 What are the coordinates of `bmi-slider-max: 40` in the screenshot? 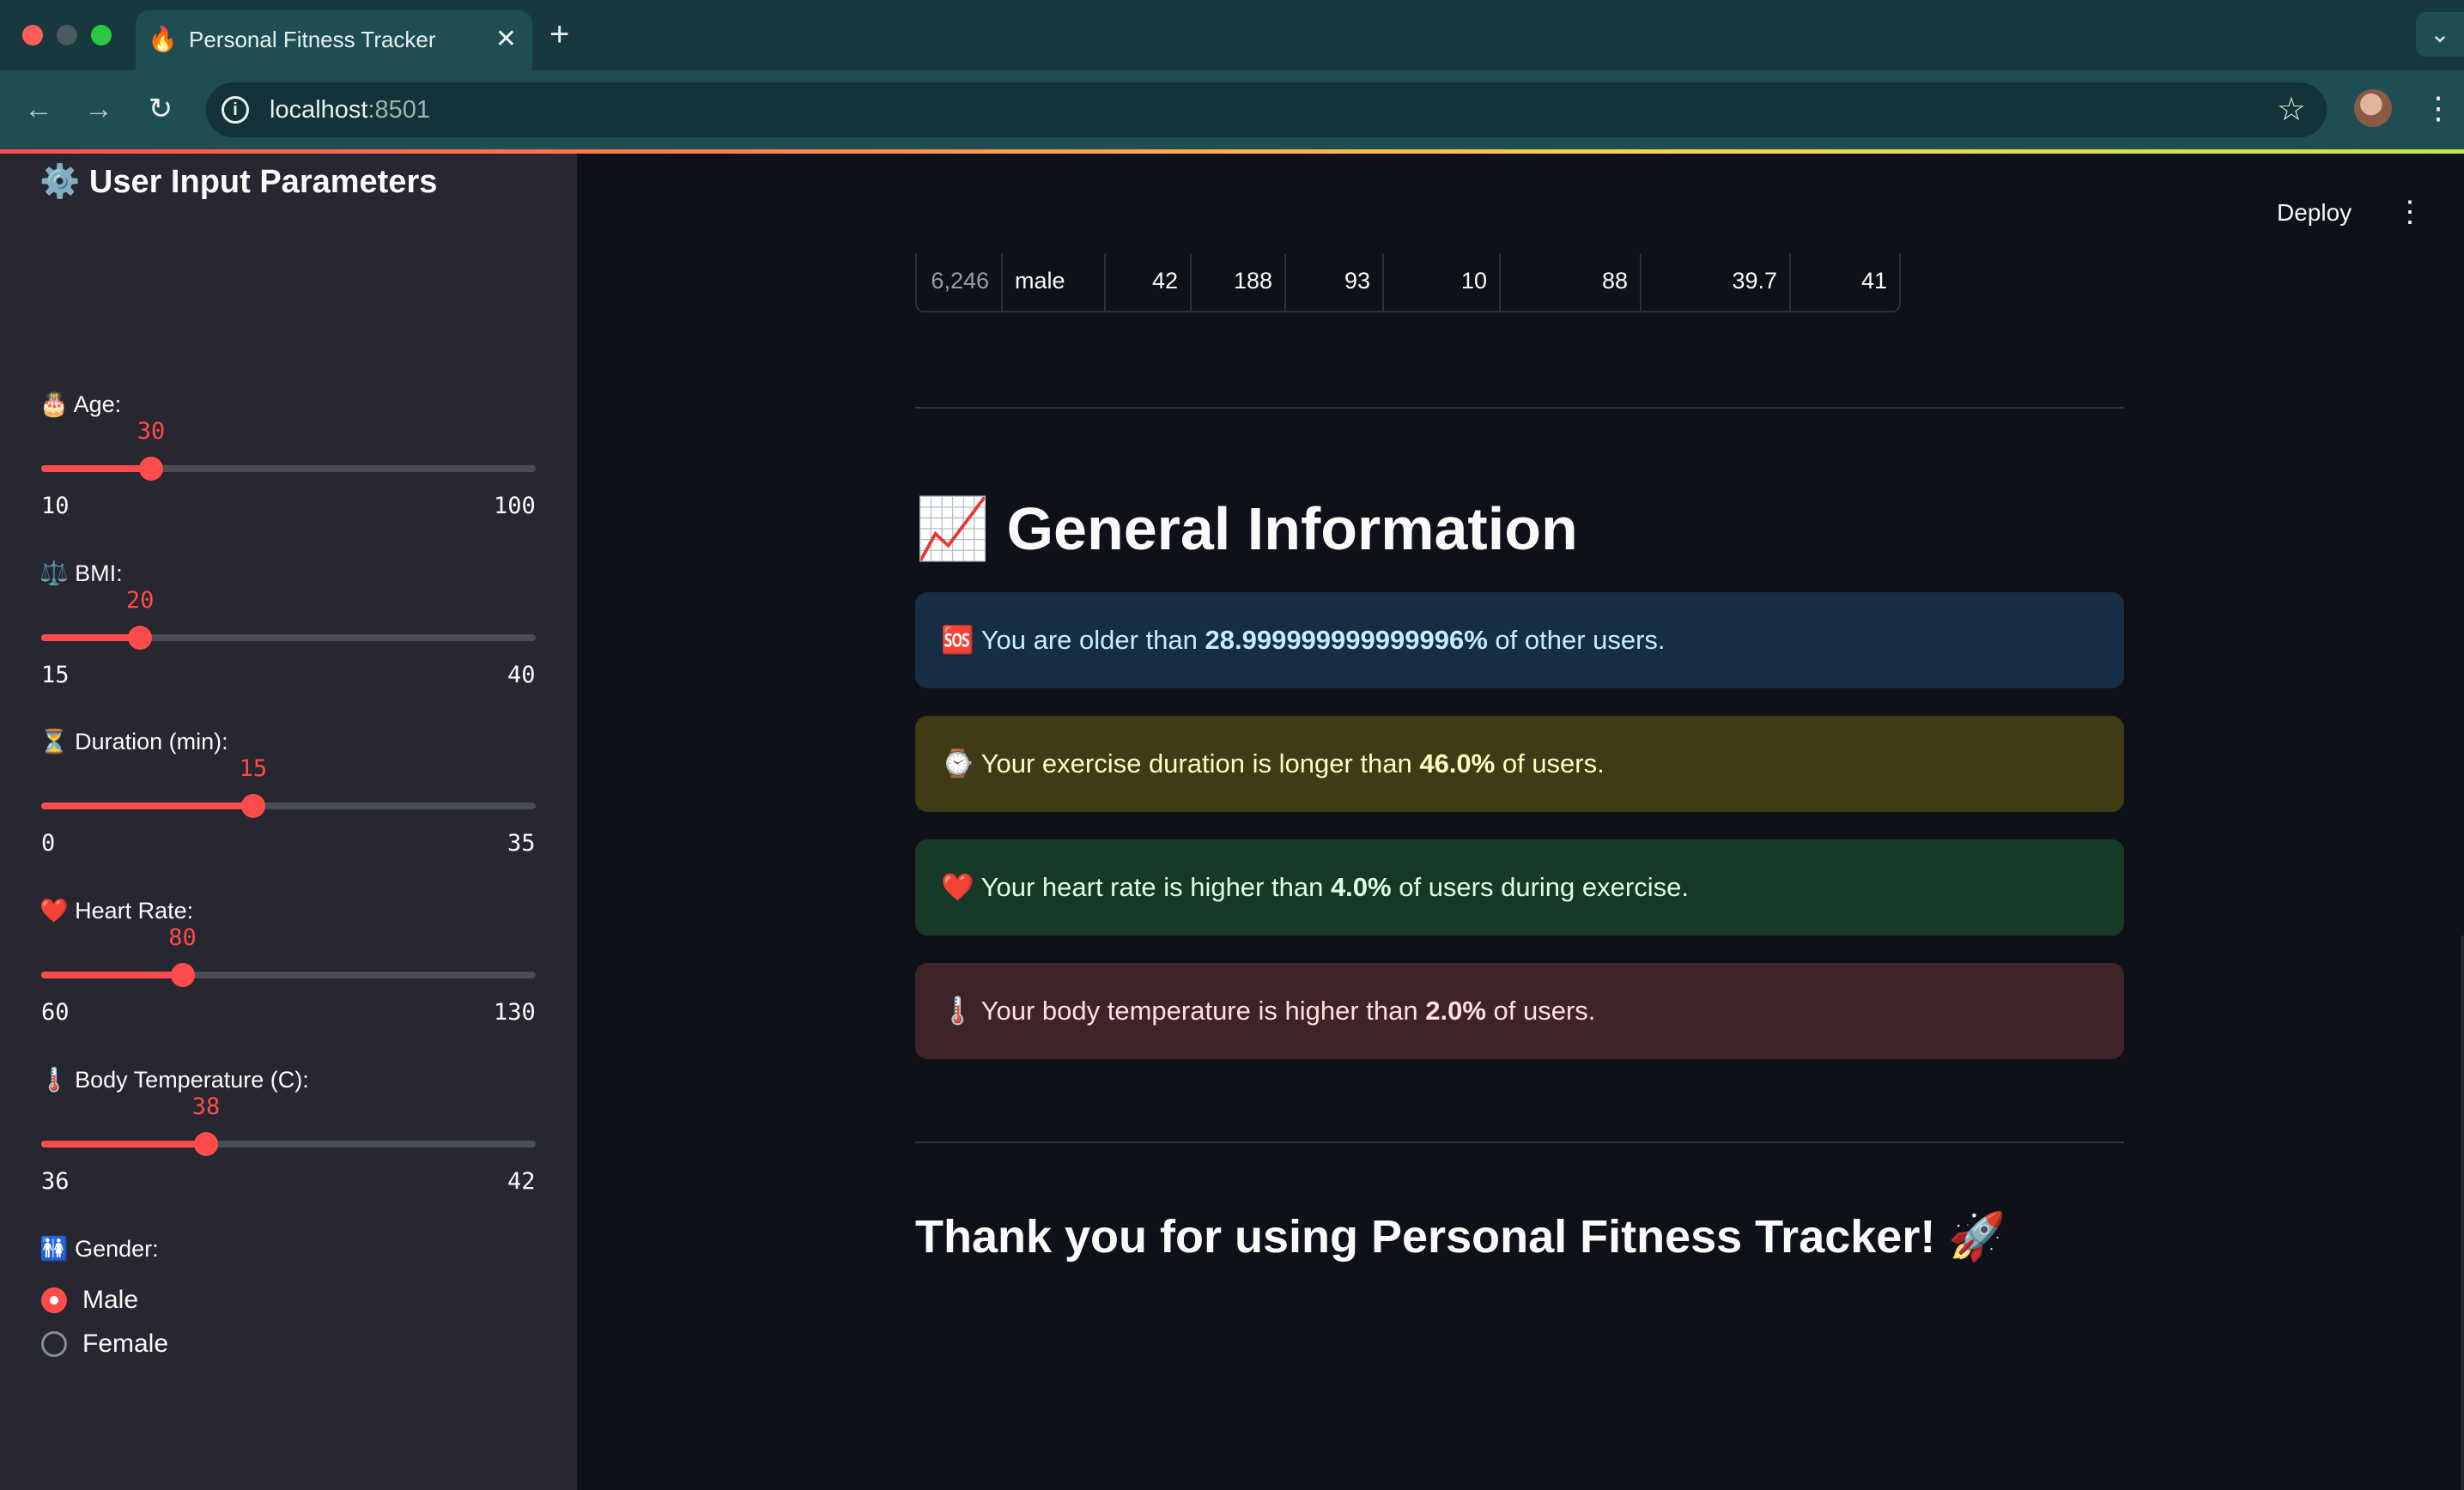 It's located at (521, 675).